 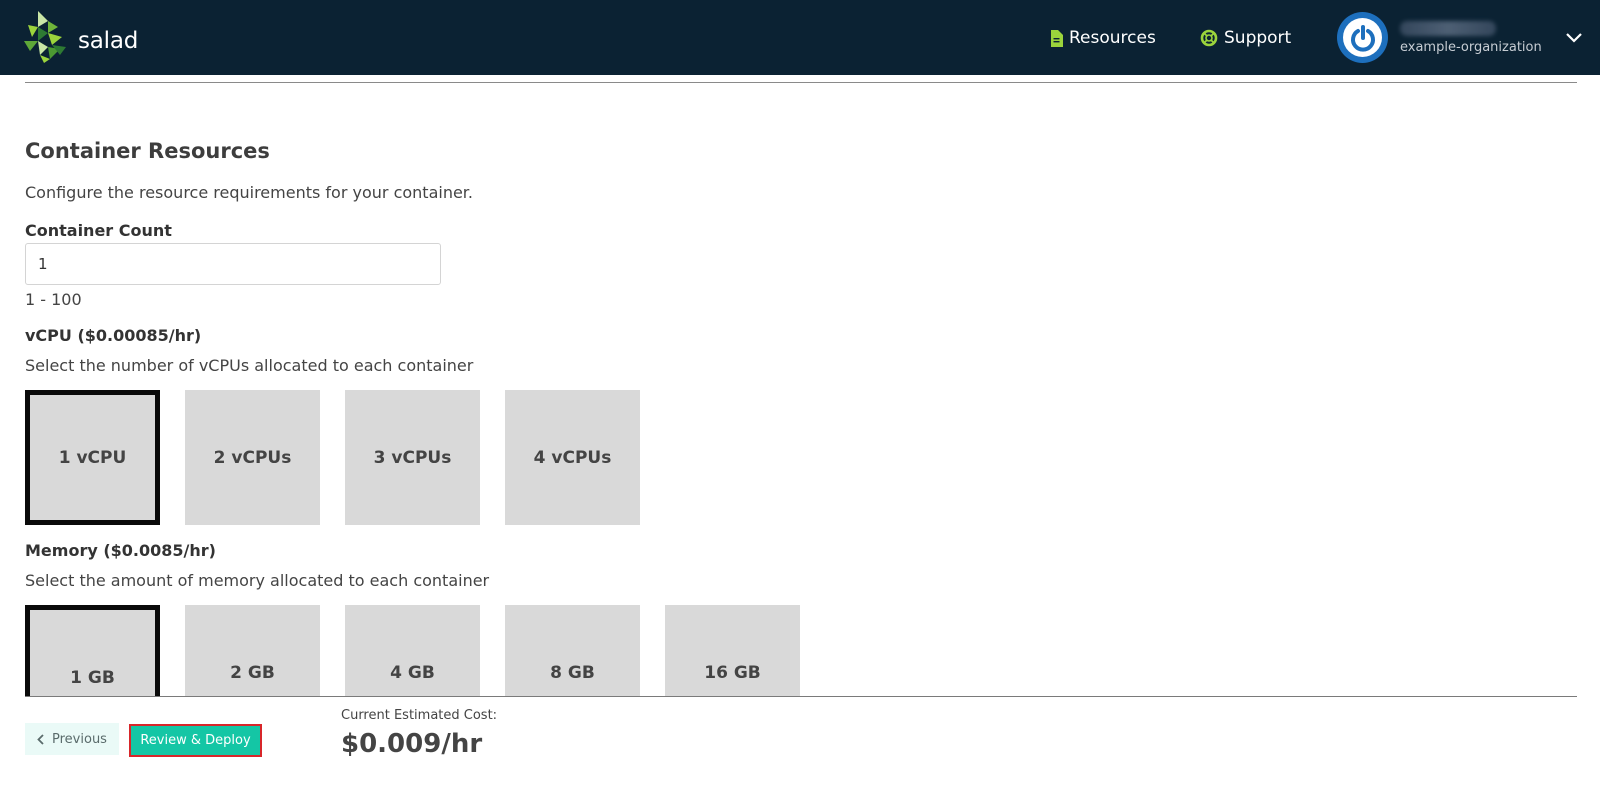 I want to click on memory-option-16gb: 16 GB, so click(x=732, y=651).